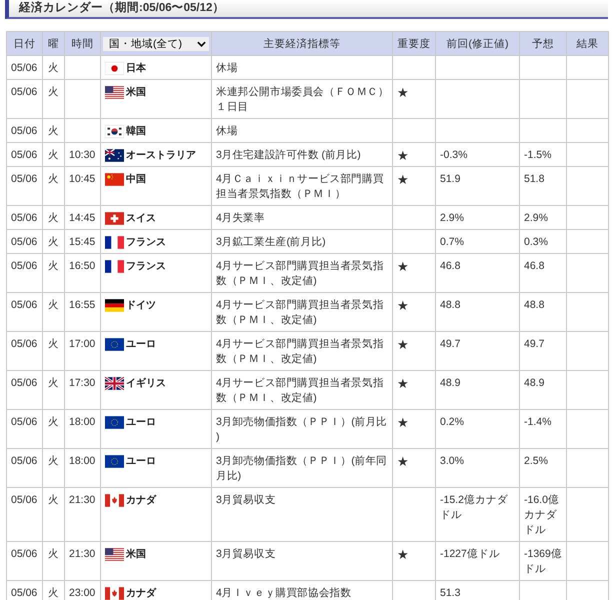 The width and height of the screenshot is (613, 600). Describe the element at coordinates (302, 468) in the screenshot. I see `indicator-cell: 3月卸売物価指数（ＰＰＩ）(前年同月比)` at that location.